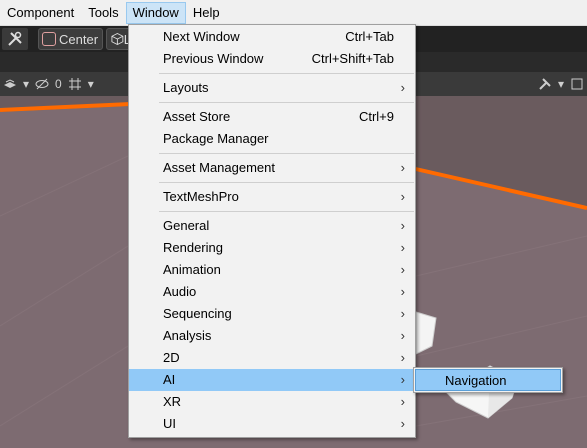 Image resolution: width=587 pixels, height=448 pixels. Describe the element at coordinates (376, 116) in the screenshot. I see `menu-item-shortcut: Ctrl+9` at that location.